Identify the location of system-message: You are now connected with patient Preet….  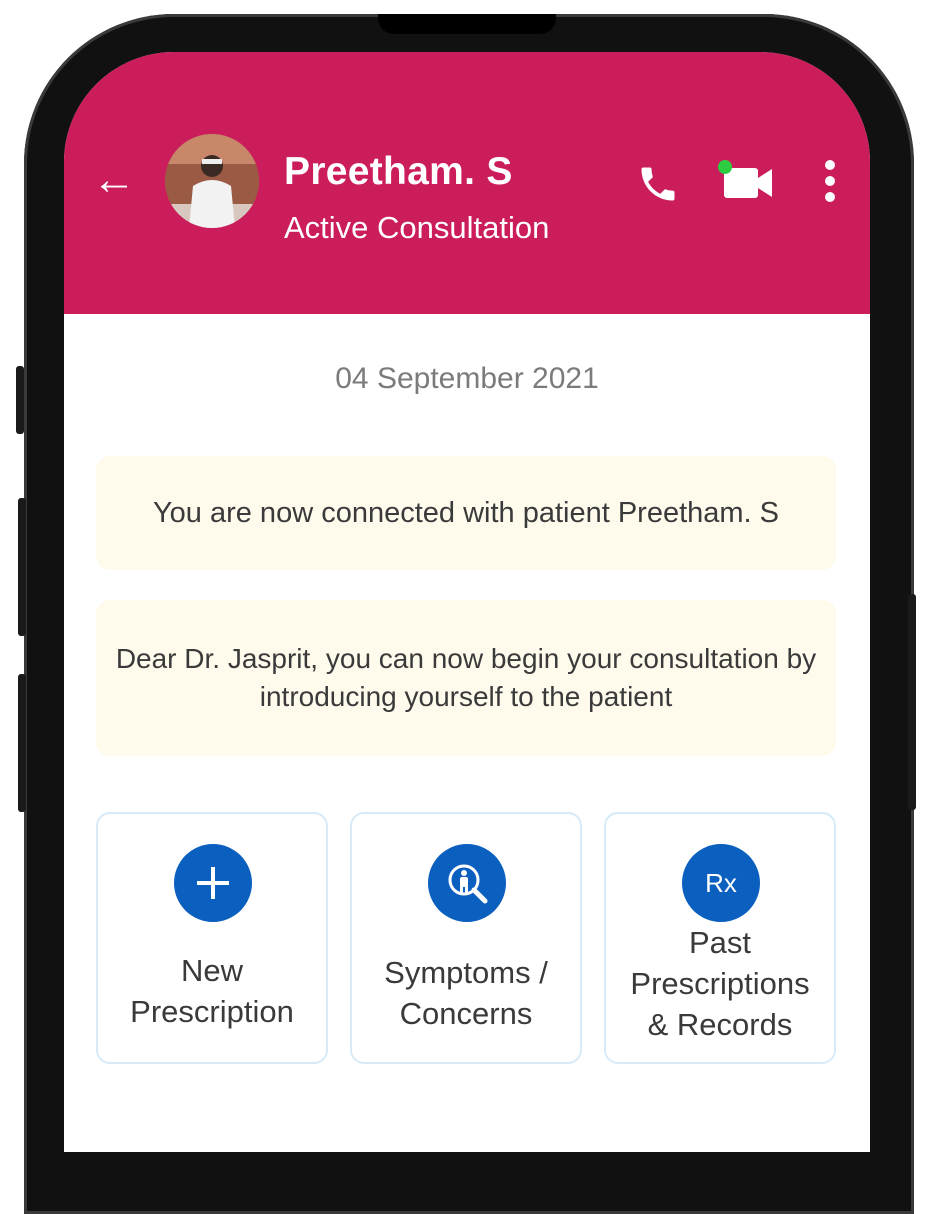
(466, 513).